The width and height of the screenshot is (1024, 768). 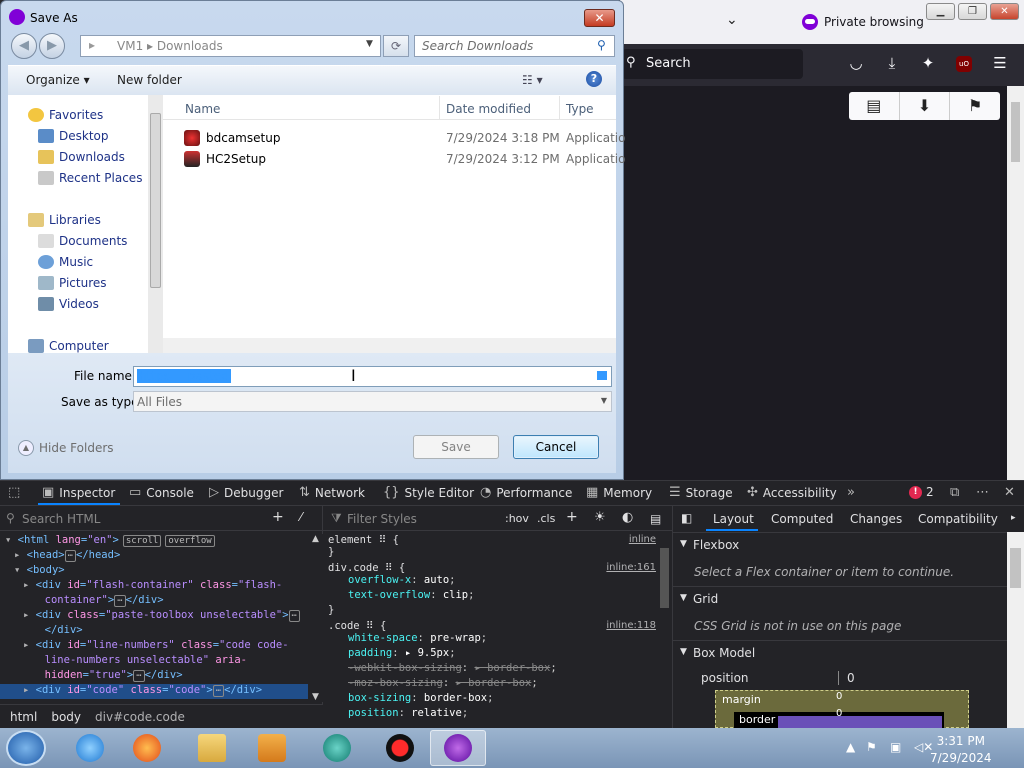 What do you see at coordinates (492, 546) in the screenshot?
I see `css-rule: element ⠿ {inline}` at bounding box center [492, 546].